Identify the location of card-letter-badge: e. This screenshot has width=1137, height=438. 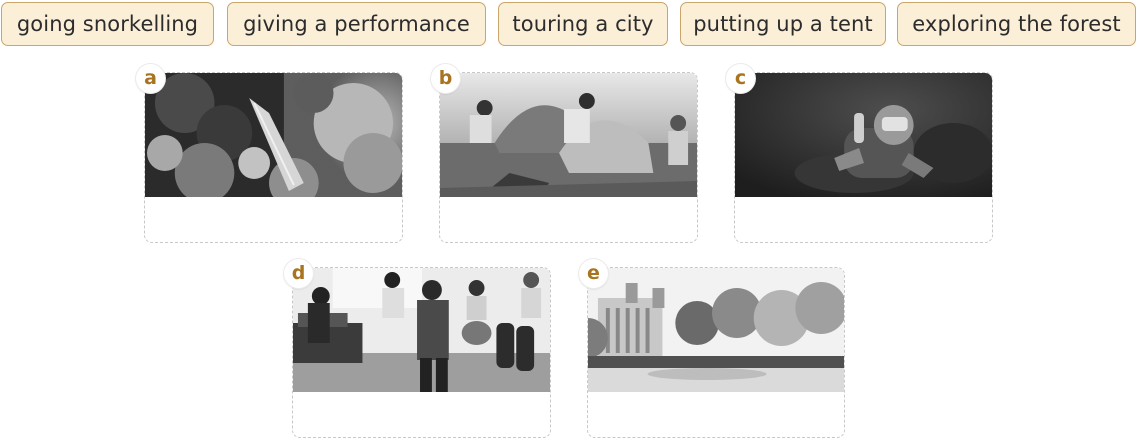
(593, 273).